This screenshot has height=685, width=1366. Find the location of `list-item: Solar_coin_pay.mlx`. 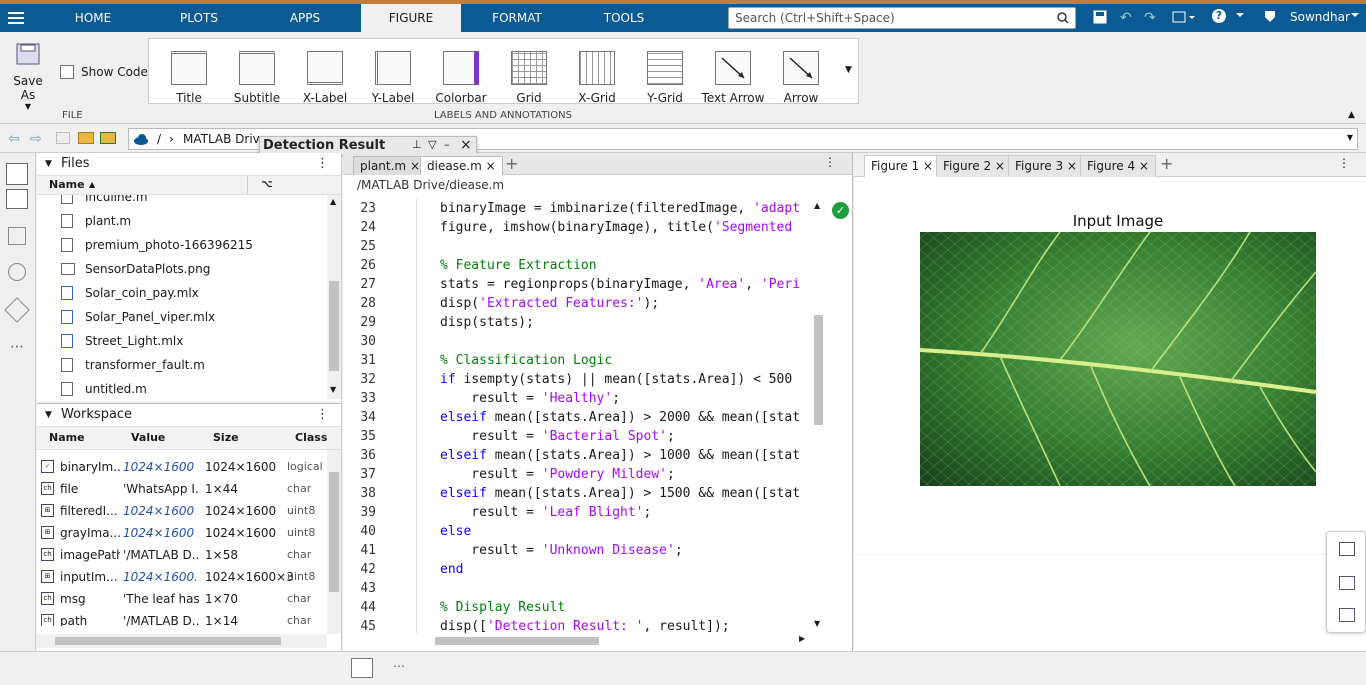

list-item: Solar_coin_pay.mlx is located at coordinates (189, 293).